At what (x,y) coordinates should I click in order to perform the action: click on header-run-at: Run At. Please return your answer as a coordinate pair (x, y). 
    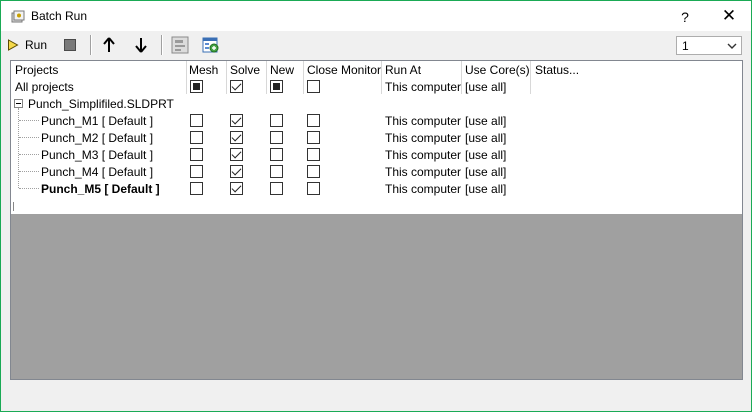
    Looking at the image, I should click on (403, 70).